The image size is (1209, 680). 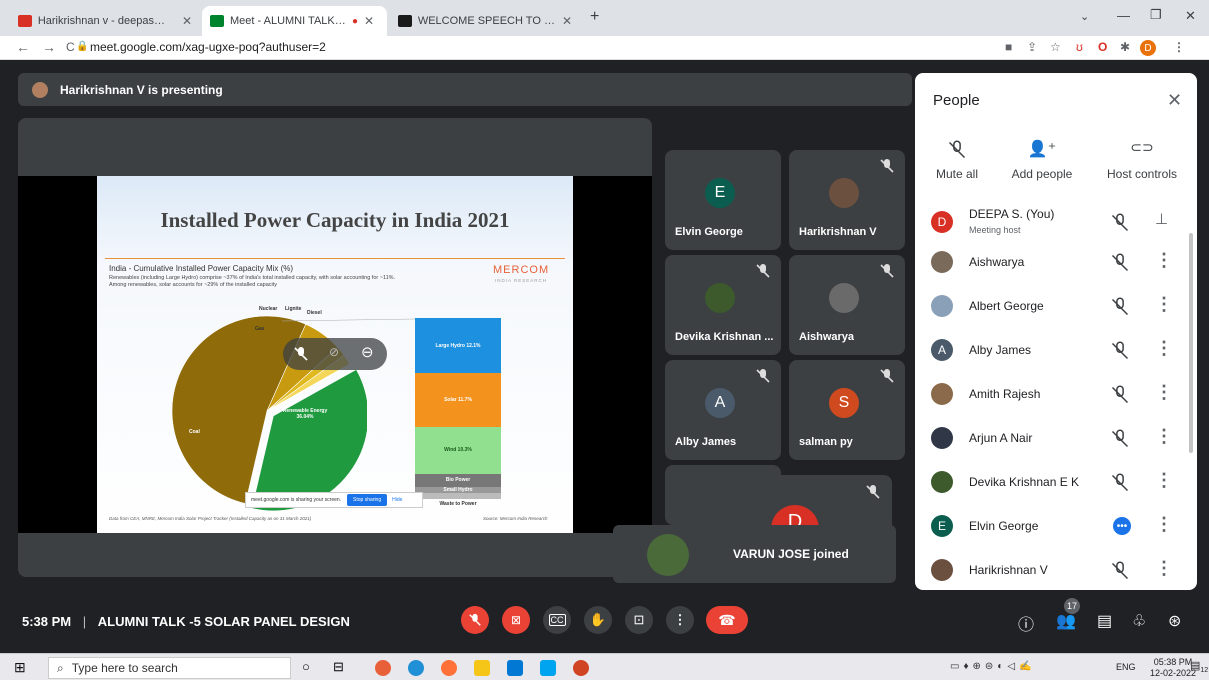 What do you see at coordinates (548, 668) in the screenshot?
I see `app-icon` at bounding box center [548, 668].